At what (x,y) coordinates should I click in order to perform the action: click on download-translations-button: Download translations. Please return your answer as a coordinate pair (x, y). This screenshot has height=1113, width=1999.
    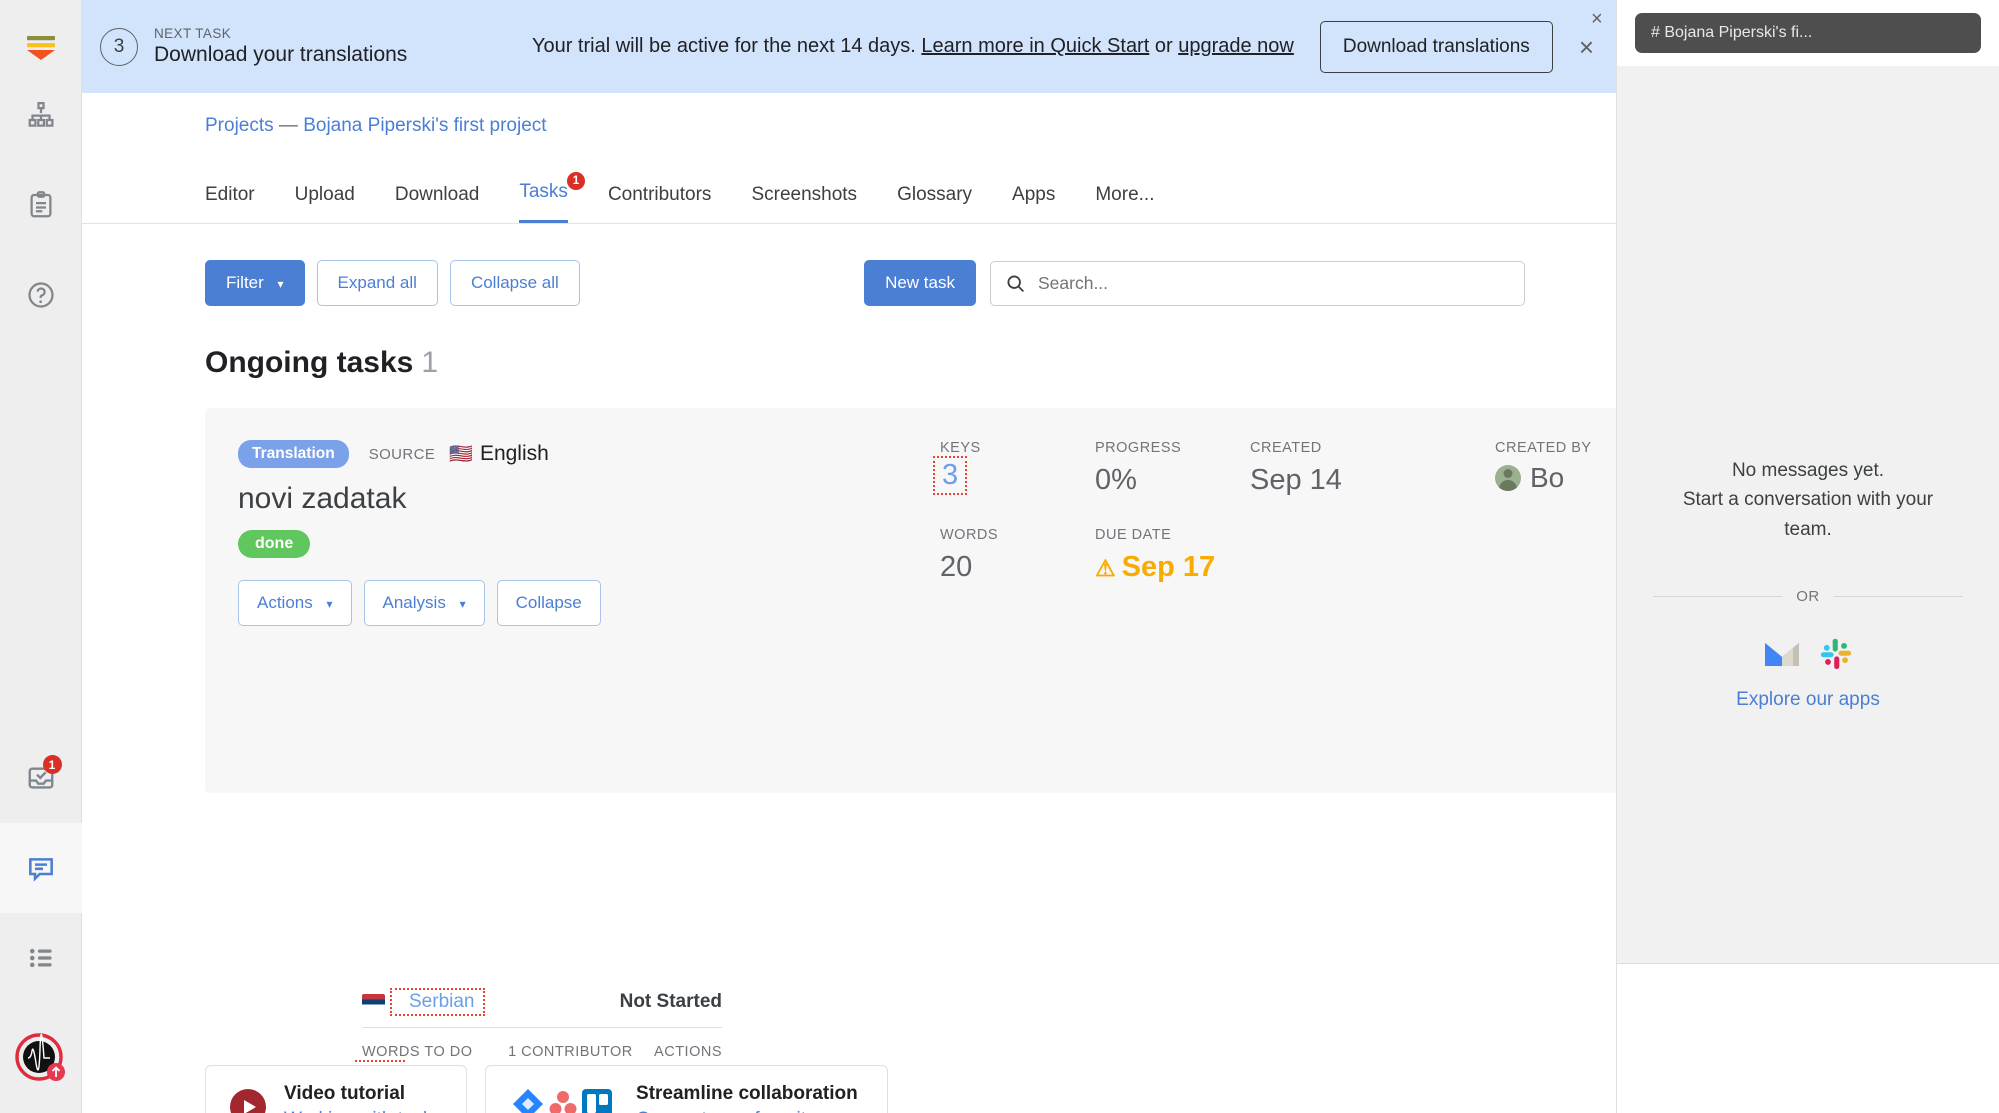
    Looking at the image, I should click on (1436, 46).